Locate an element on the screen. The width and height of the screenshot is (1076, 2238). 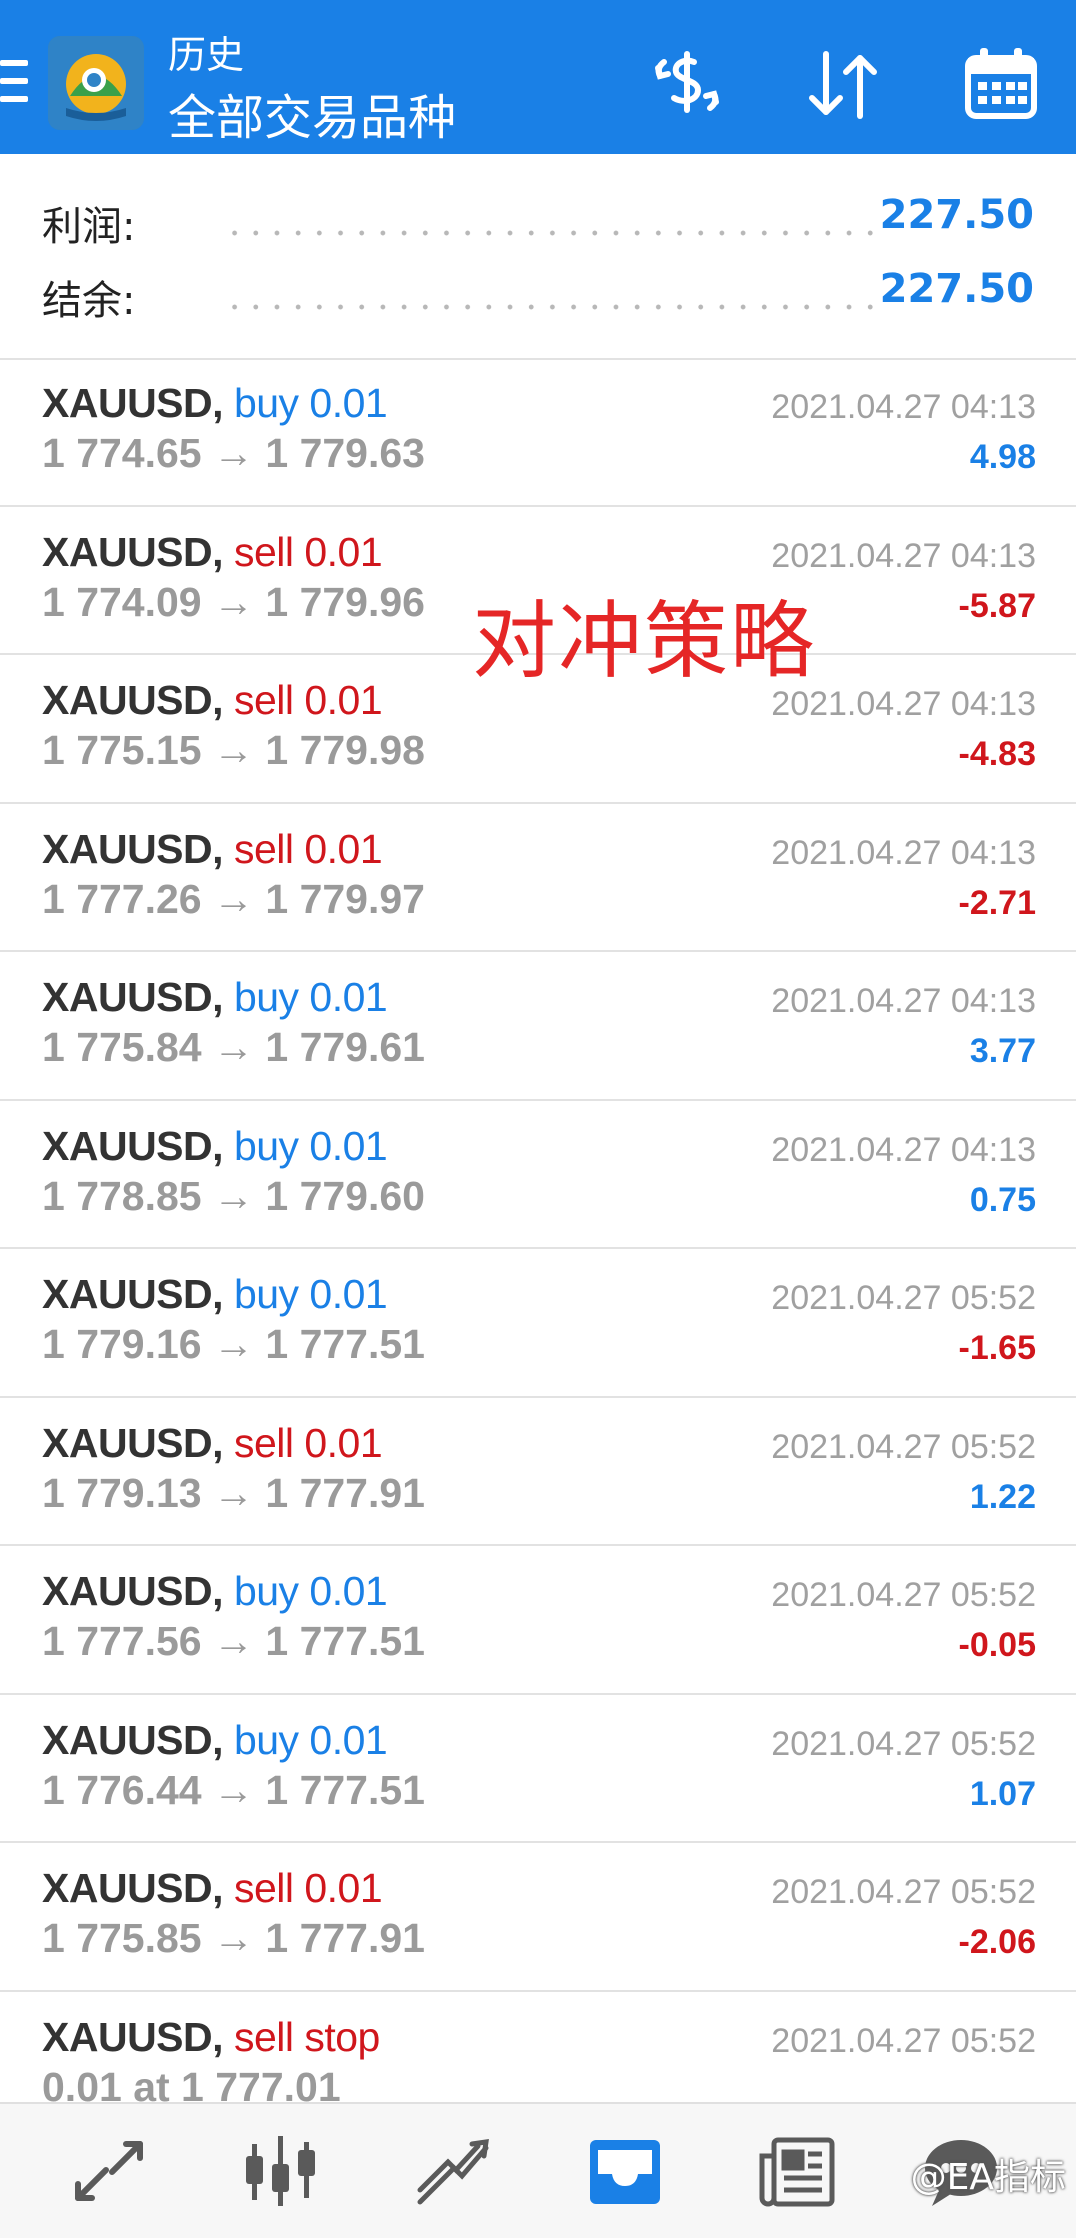
balance-row: 结余: 227.50 is located at coordinates (538, 302).